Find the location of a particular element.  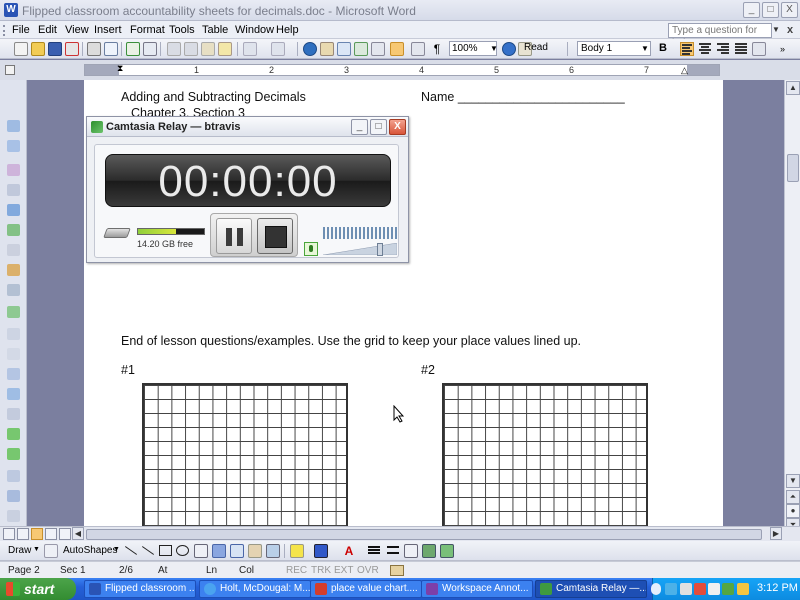

oval-tool-icon is located at coordinates (182, 550).